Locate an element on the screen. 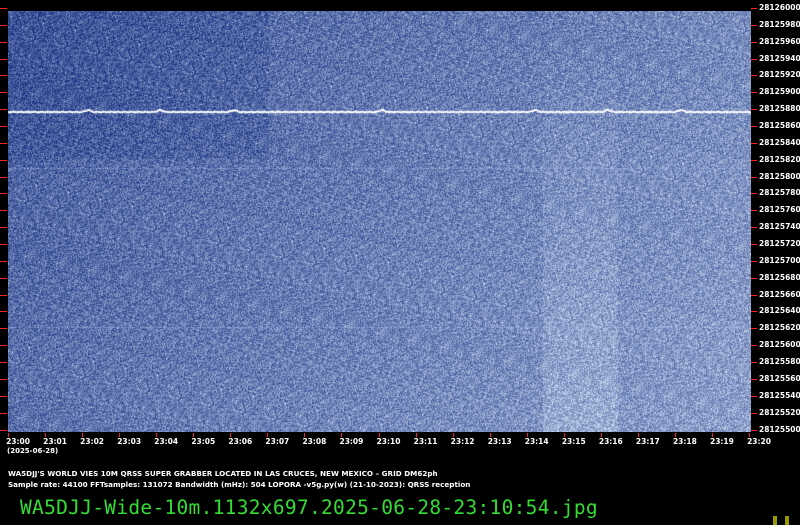 This screenshot has width=800, height=525. frequency-label: 28125760 is located at coordinates (779, 210).